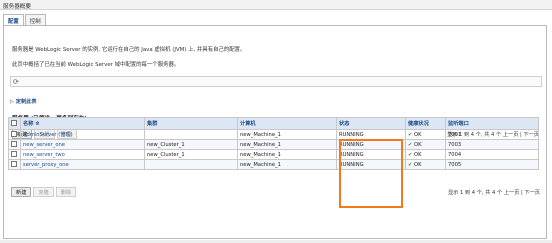 This screenshot has width=552, height=243. Describe the element at coordinates (21, 192) in the screenshot. I see `new-button: 新建` at that location.